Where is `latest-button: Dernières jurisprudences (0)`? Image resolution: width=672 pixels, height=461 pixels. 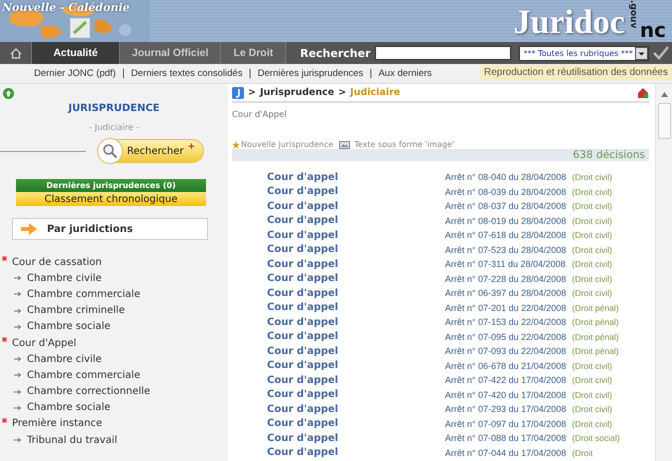
latest-button: Dernières jurisprudences (0) is located at coordinates (111, 185).